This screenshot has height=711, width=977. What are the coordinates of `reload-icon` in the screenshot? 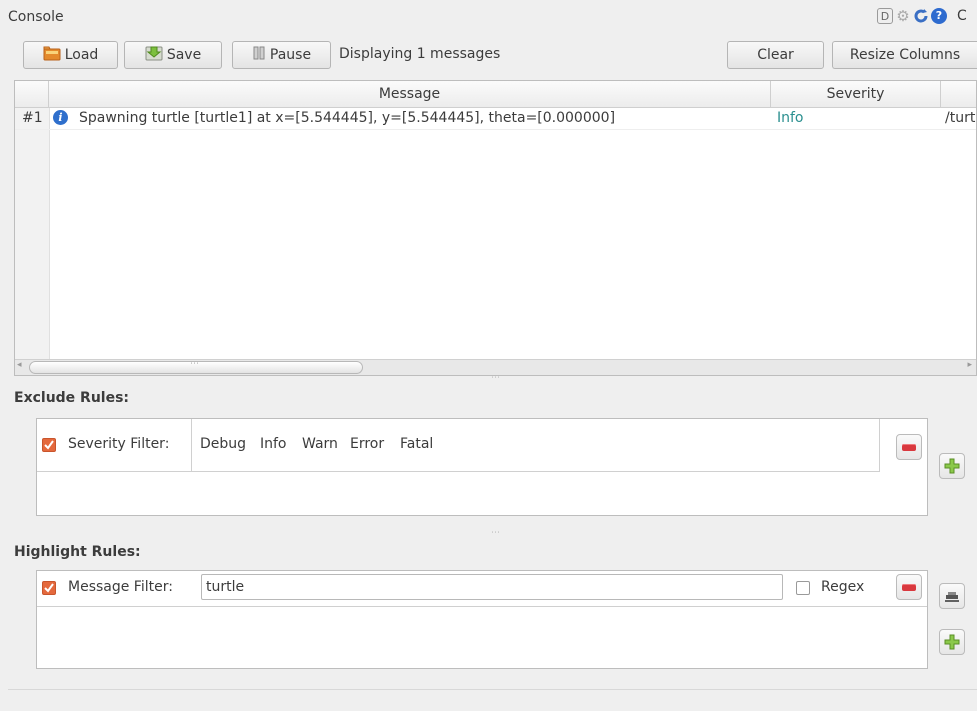 It's located at (921, 16).